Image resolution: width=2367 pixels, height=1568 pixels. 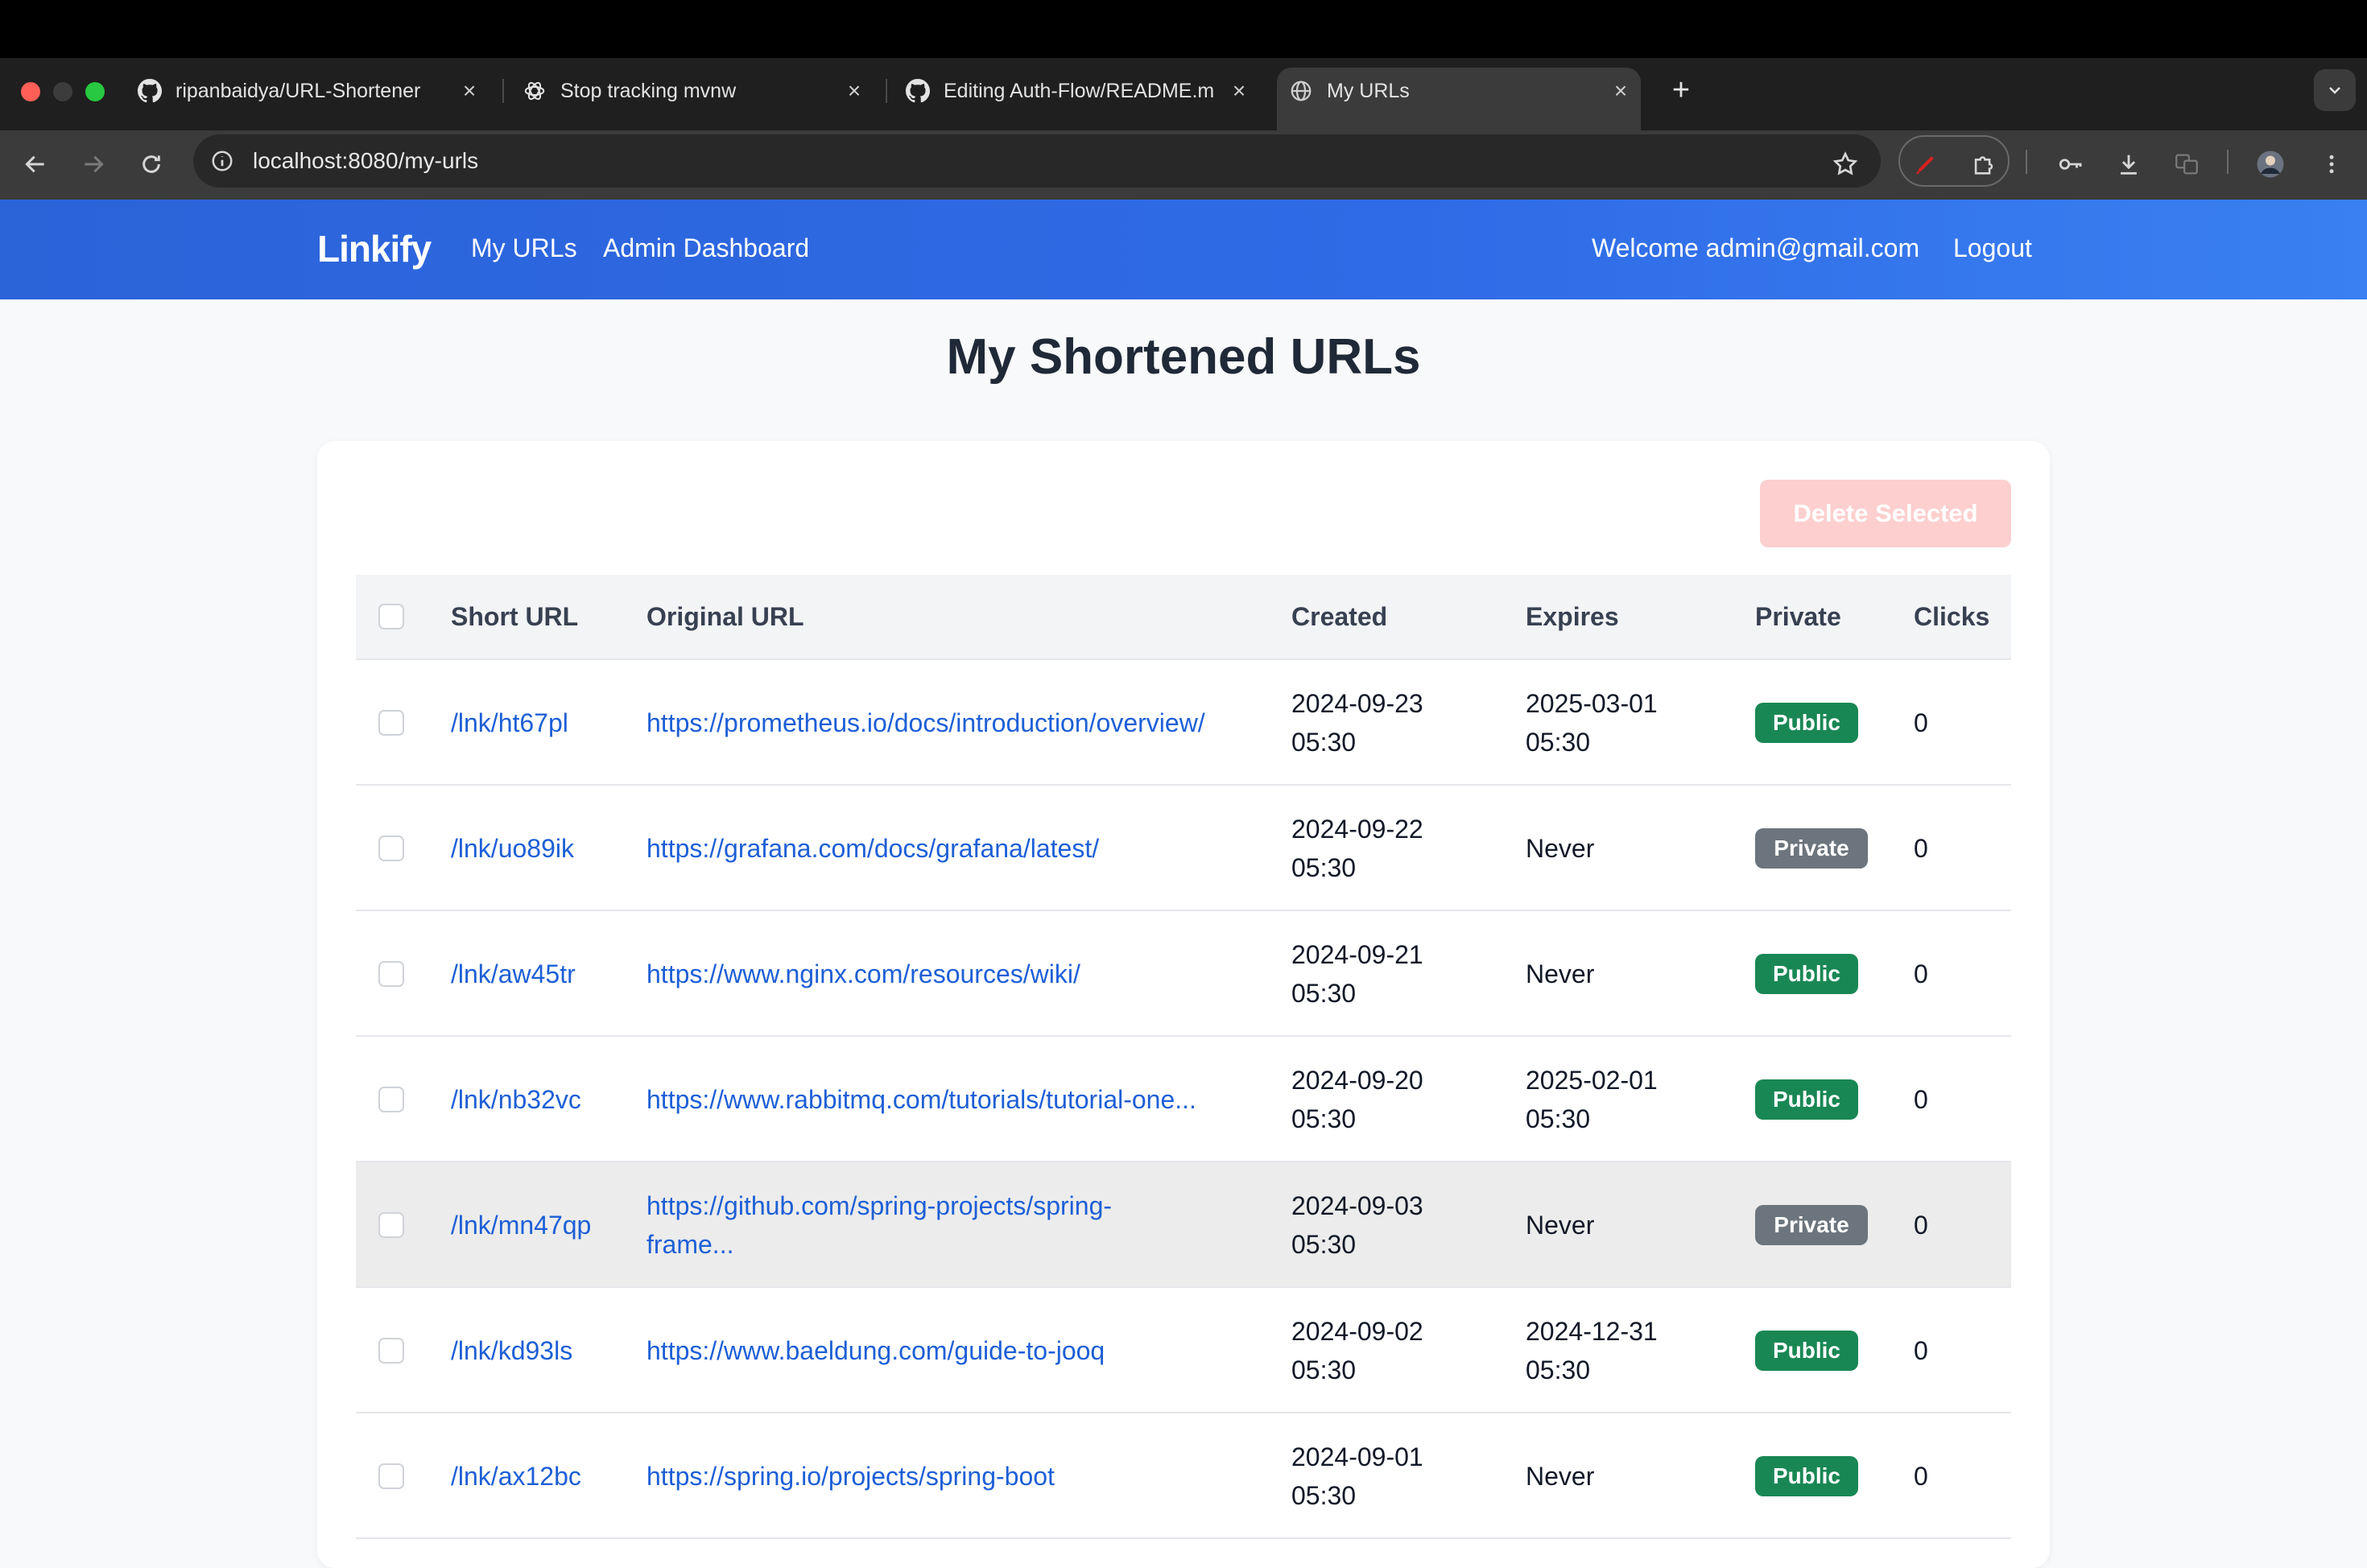 I want to click on chevron-down-icon, so click(x=2335, y=90).